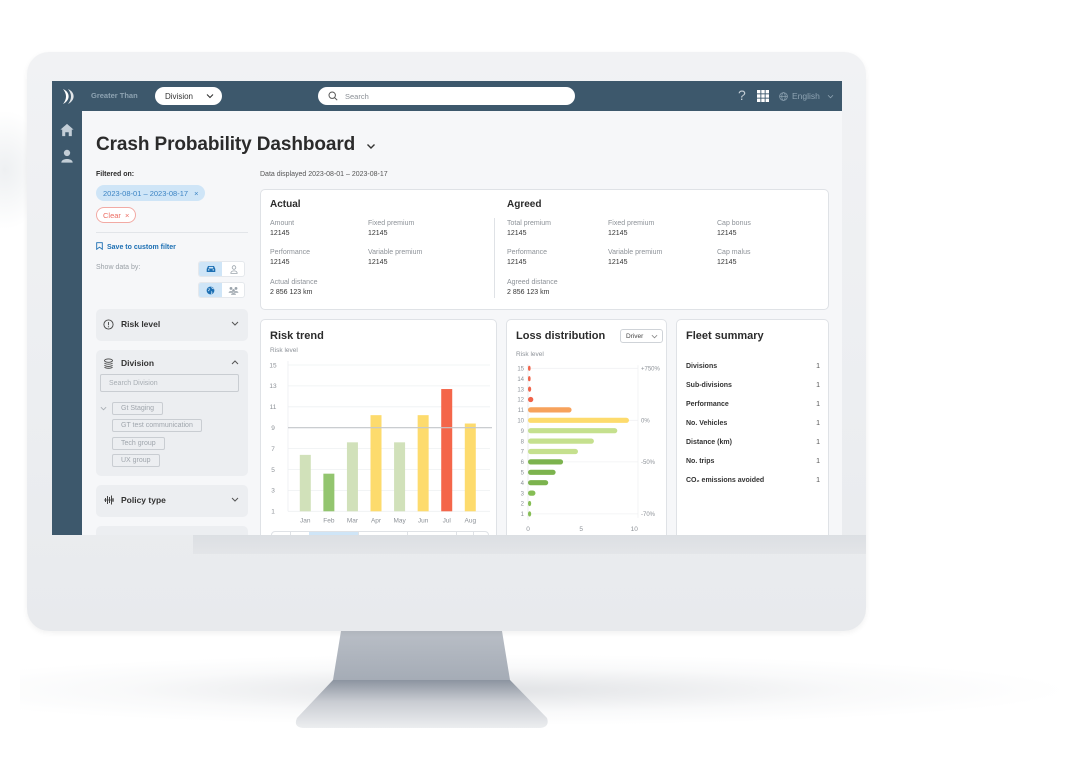 The height and width of the screenshot is (777, 1080). I want to click on risk-trend-chart: 13579111315Jan Feb Mar Apr May Jun Jul Aug, so click(380, 443).